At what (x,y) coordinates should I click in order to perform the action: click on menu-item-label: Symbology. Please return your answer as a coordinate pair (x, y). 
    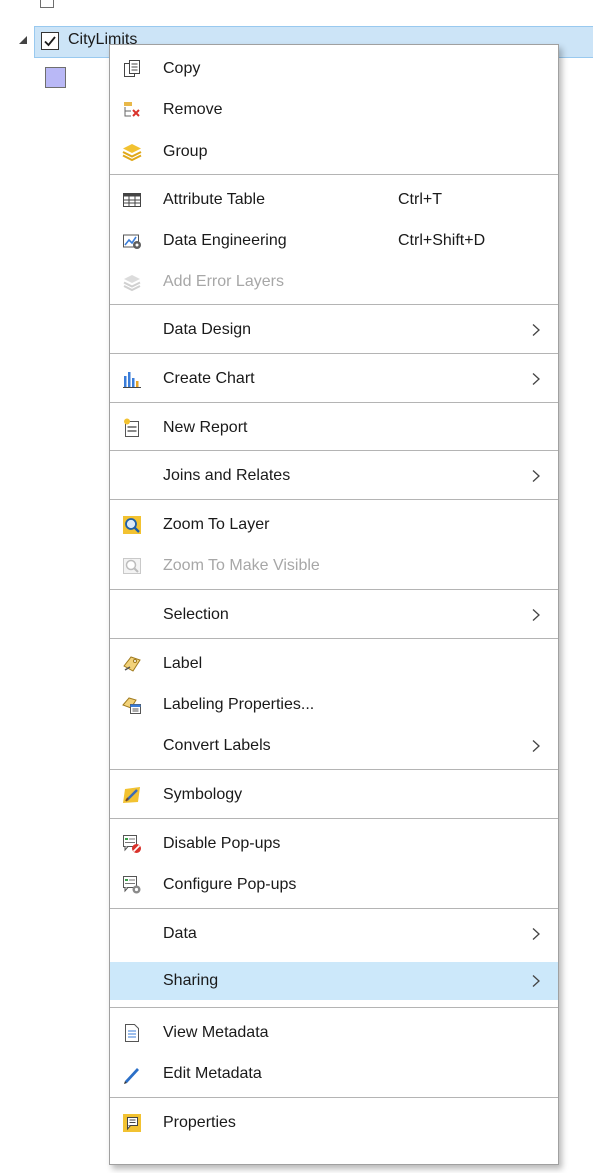
    Looking at the image, I should click on (203, 794).